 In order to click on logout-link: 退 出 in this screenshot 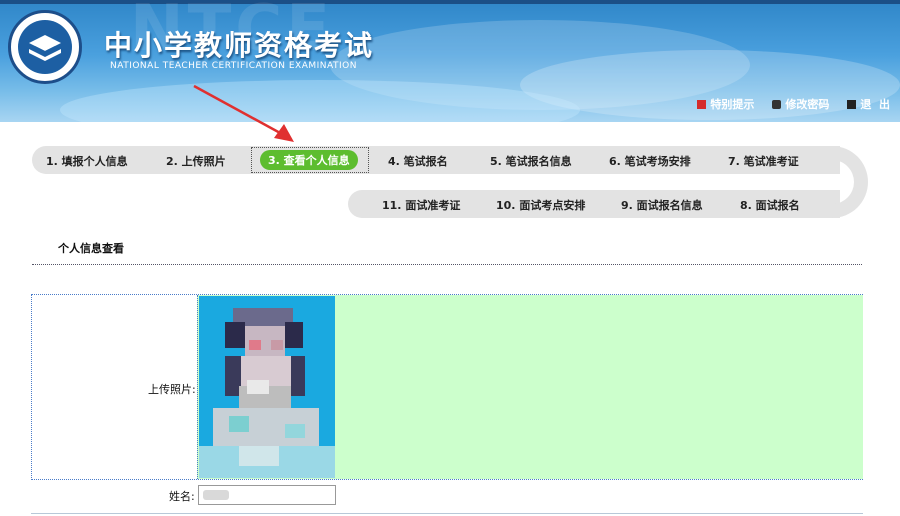, I will do `click(868, 104)`.